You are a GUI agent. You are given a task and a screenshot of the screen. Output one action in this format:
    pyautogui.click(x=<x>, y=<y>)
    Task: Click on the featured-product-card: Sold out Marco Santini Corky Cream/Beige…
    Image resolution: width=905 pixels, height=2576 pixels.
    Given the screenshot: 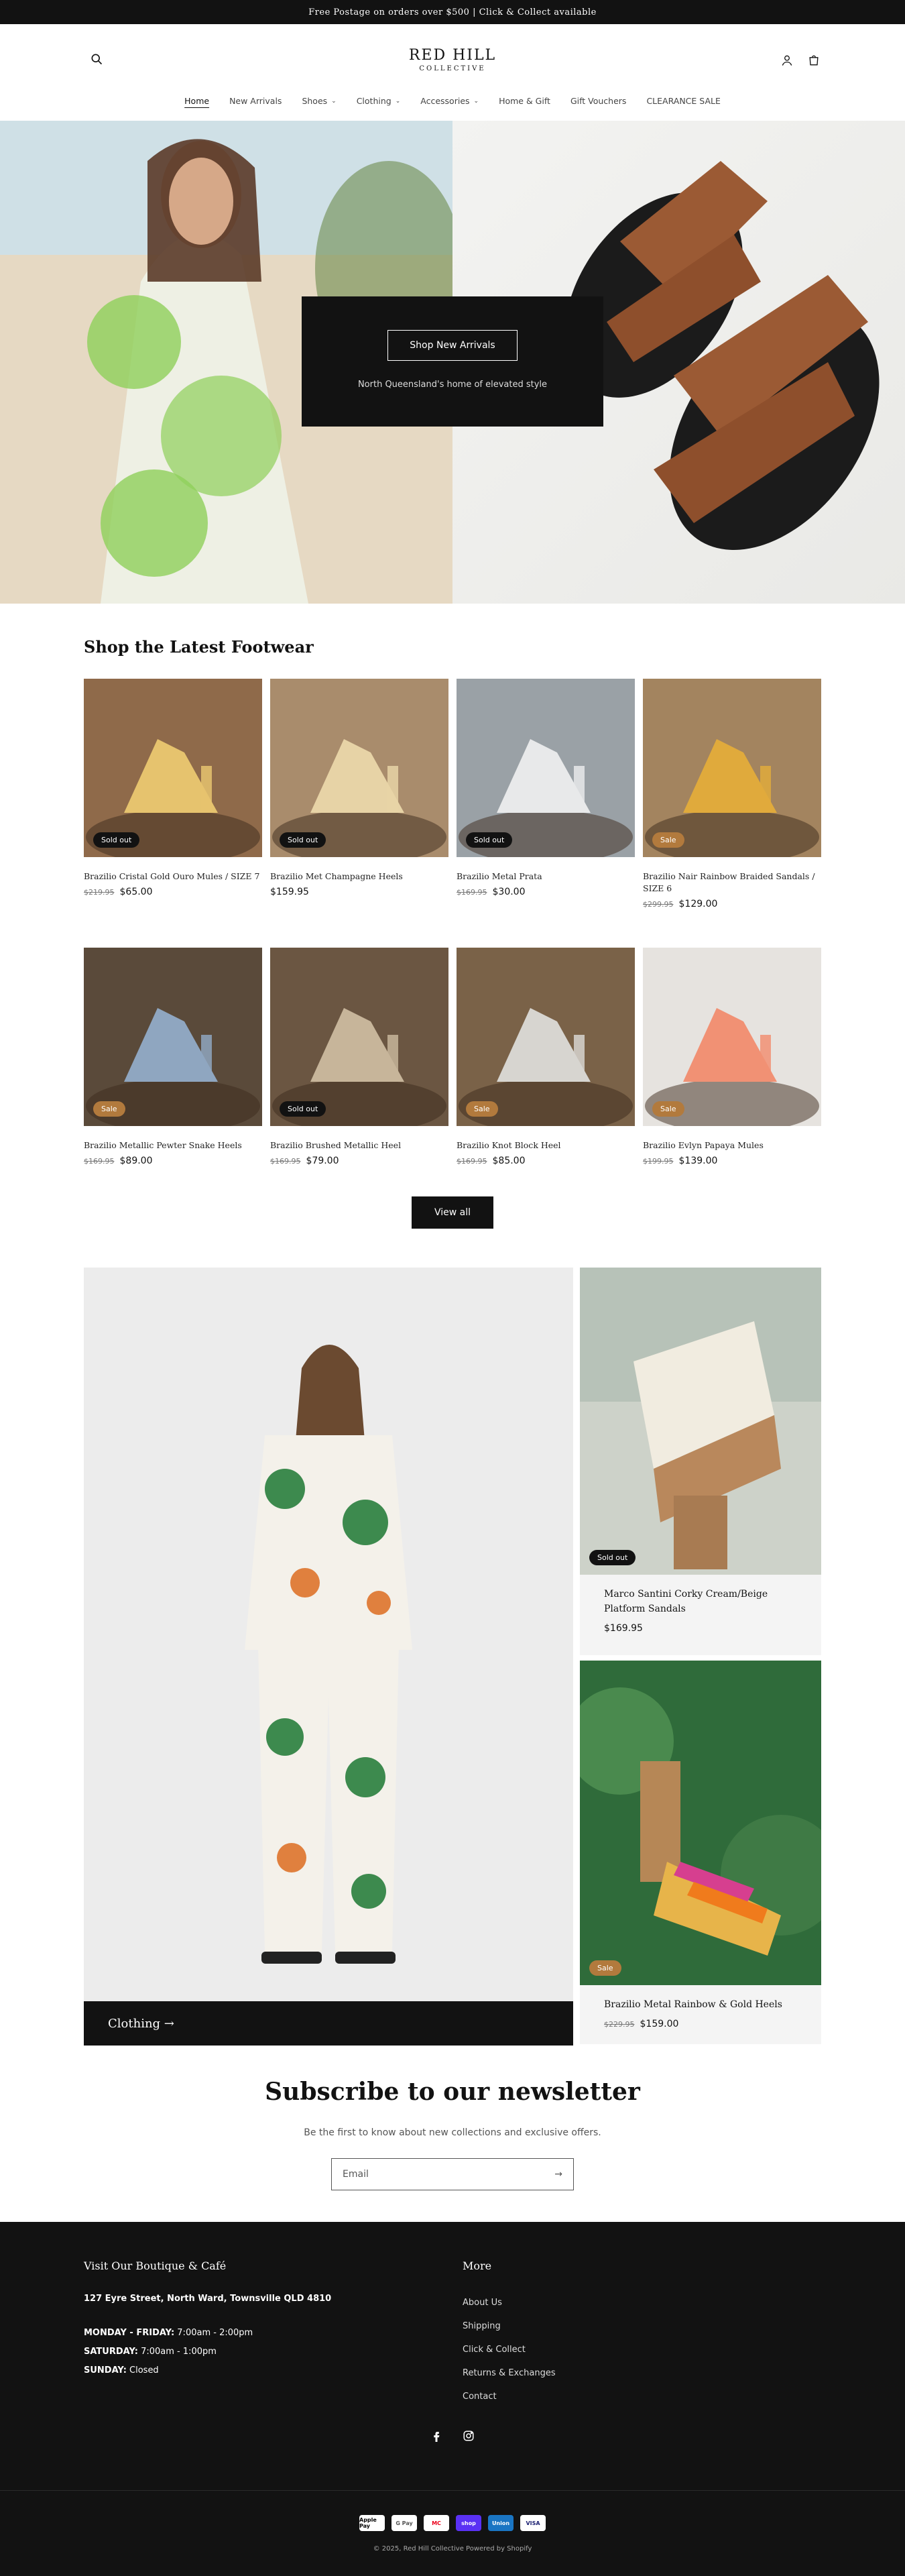 What is the action you would take?
    pyautogui.click(x=700, y=1461)
    